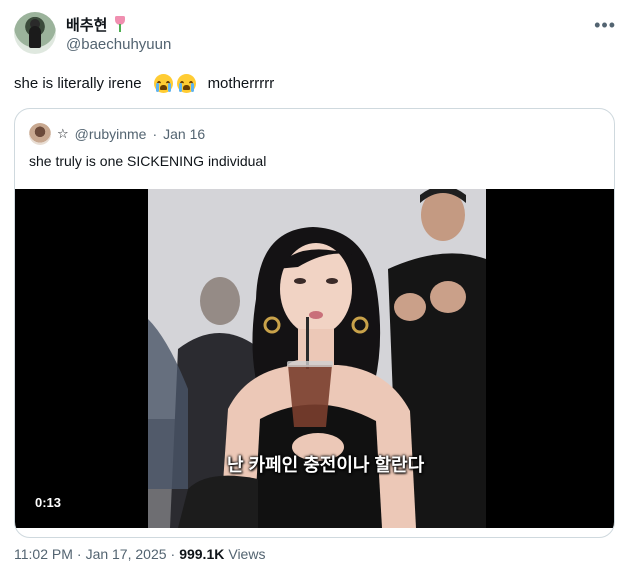 The image size is (630, 580). What do you see at coordinates (315, 34) in the screenshot?
I see `tweet-header: 배추현 @baechuhyuun •••` at bounding box center [315, 34].